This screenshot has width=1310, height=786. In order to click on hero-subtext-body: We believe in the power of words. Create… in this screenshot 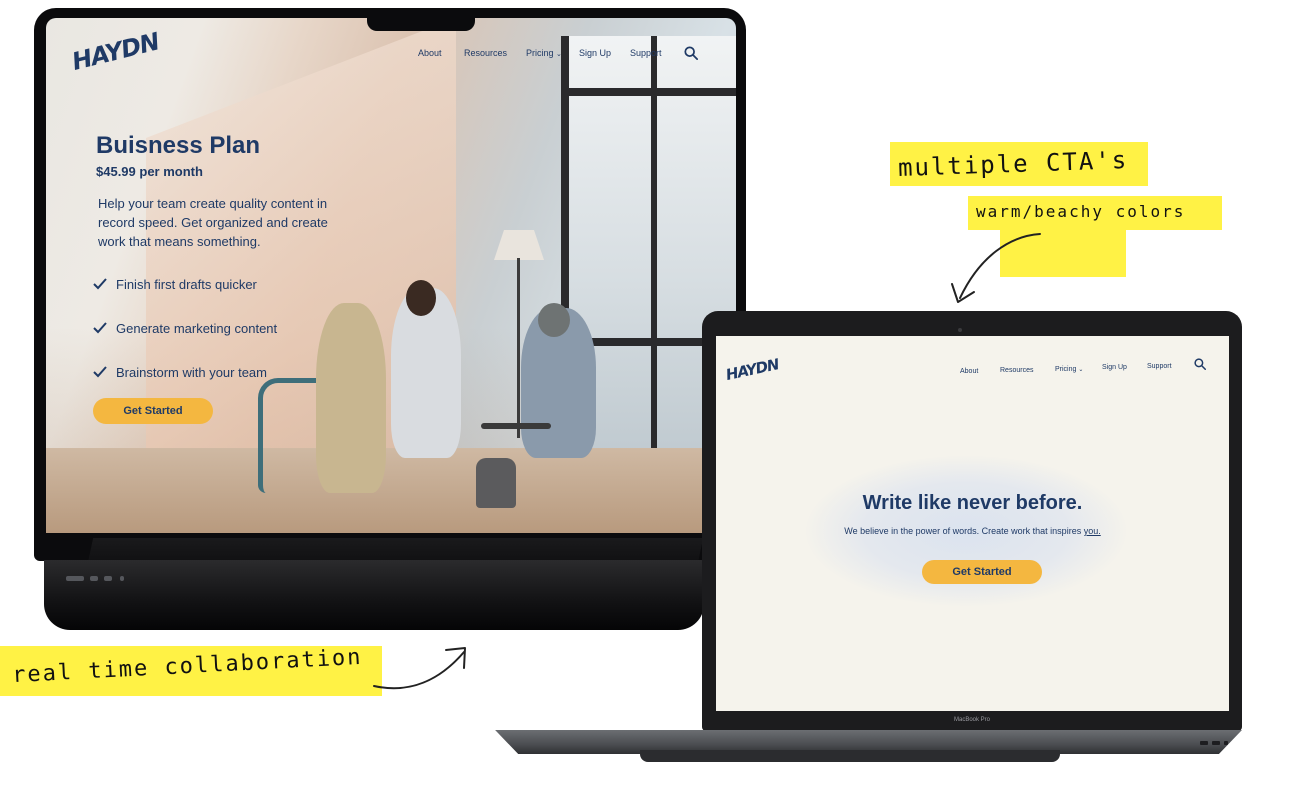, I will do `click(963, 531)`.